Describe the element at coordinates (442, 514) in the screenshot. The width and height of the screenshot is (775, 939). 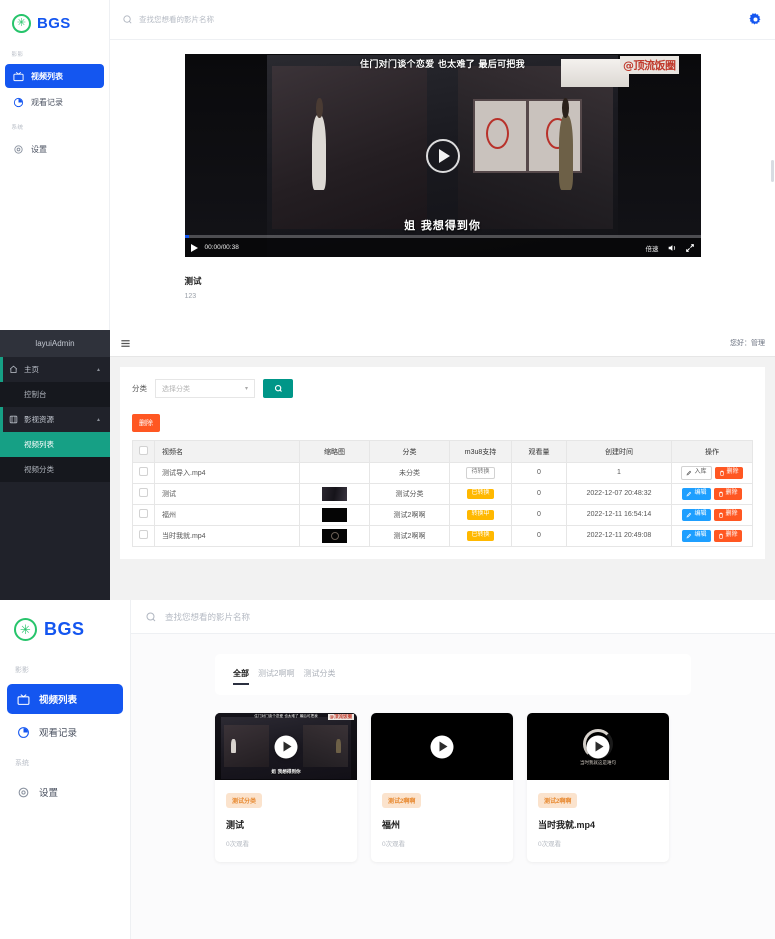
I see `table-row: 福州 测试2啊啊 转换中 0 2022-12-11 16:54:14 编辑 删除` at that location.